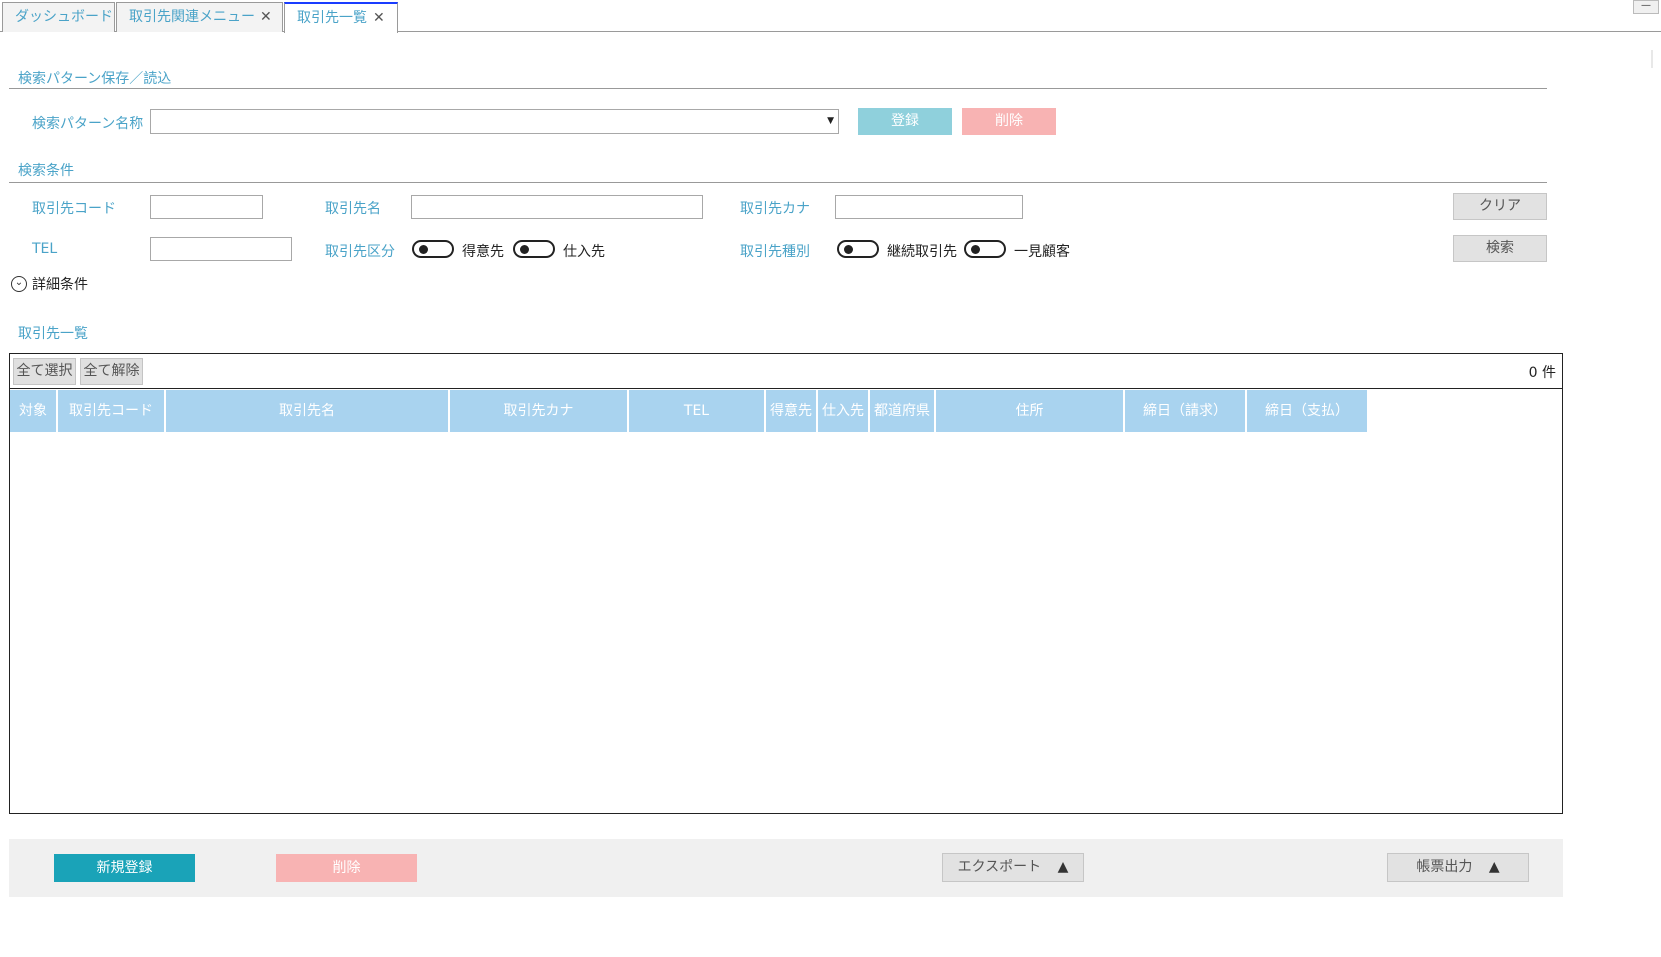  I want to click on column-header-tel: TEL, so click(697, 411).